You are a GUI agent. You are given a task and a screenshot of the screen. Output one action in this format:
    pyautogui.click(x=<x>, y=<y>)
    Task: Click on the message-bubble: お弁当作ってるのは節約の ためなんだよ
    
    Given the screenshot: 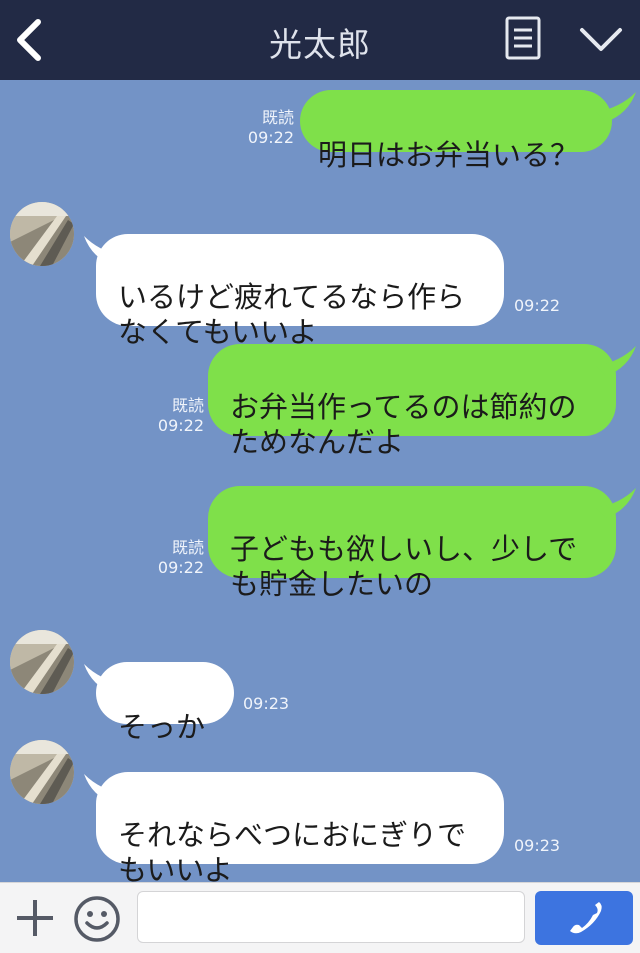 What is the action you would take?
    pyautogui.click(x=412, y=401)
    